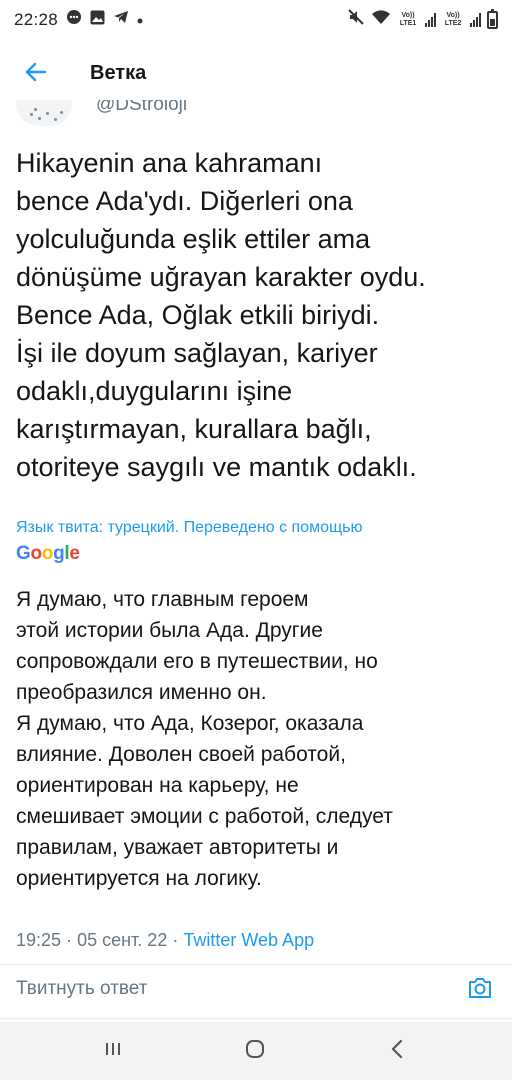 The image size is (512, 1080). Describe the element at coordinates (48, 553) in the screenshot. I see `google-logo: Google` at that location.